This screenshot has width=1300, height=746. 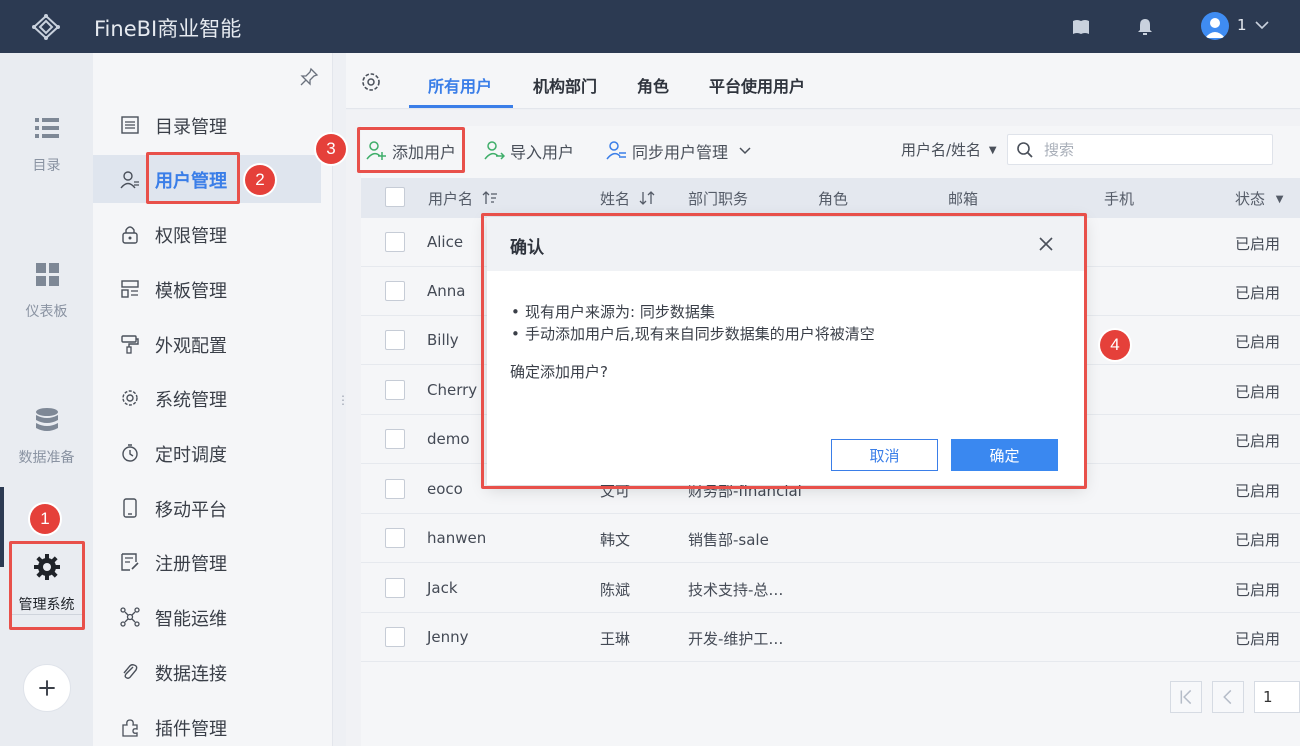 What do you see at coordinates (1119, 199) in the screenshot?
I see `col-header-phone: 手机` at bounding box center [1119, 199].